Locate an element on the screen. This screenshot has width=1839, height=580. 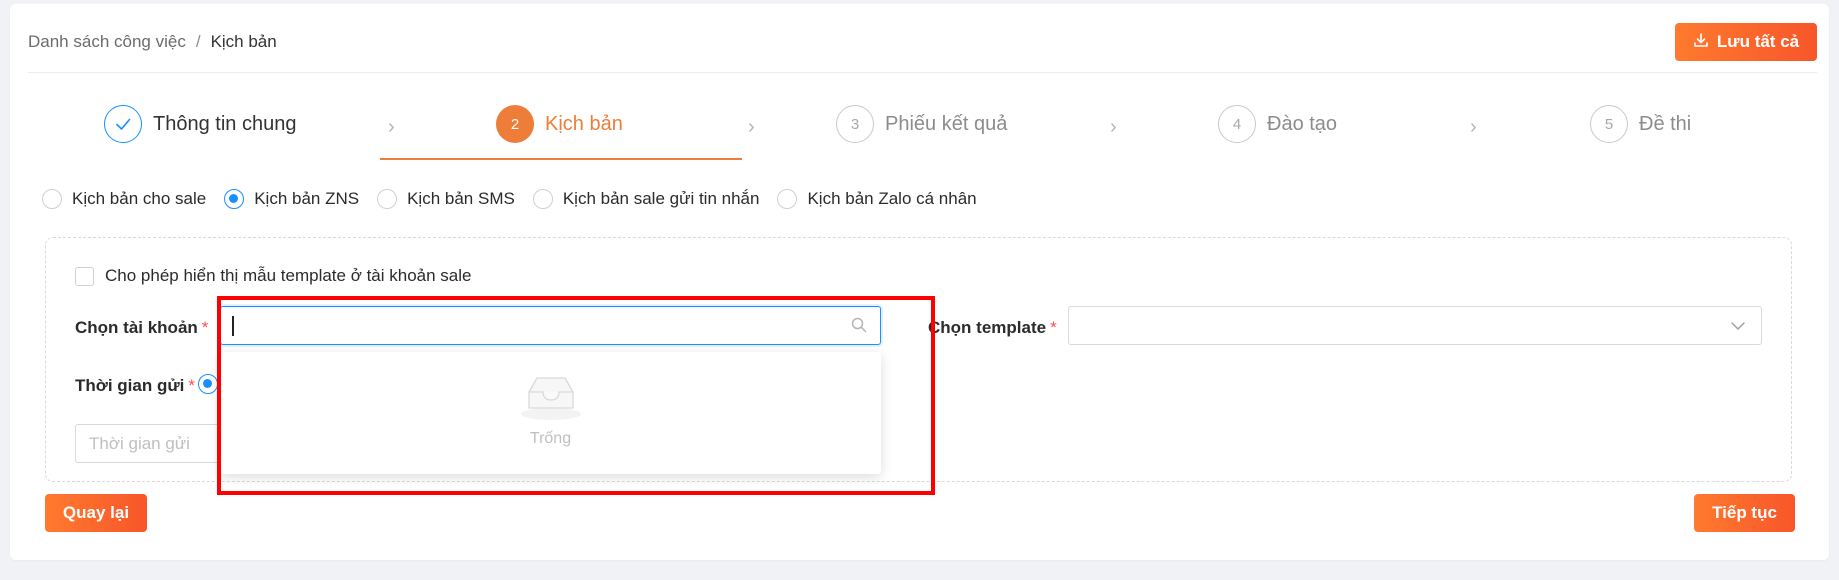
template-label-text: Chọn template is located at coordinates (987, 327).